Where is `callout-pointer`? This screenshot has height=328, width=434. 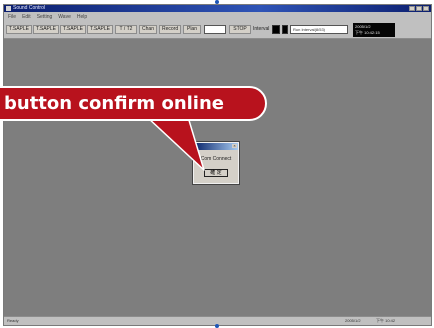
callout-pointer is located at coordinates (175, 143).